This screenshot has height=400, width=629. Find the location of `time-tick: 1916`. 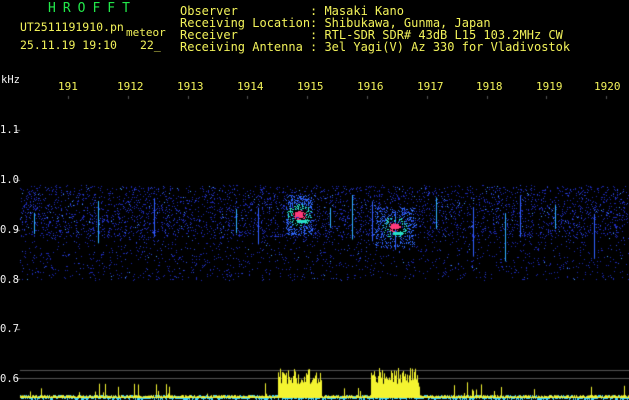

time-tick: 1916 is located at coordinates (370, 86).